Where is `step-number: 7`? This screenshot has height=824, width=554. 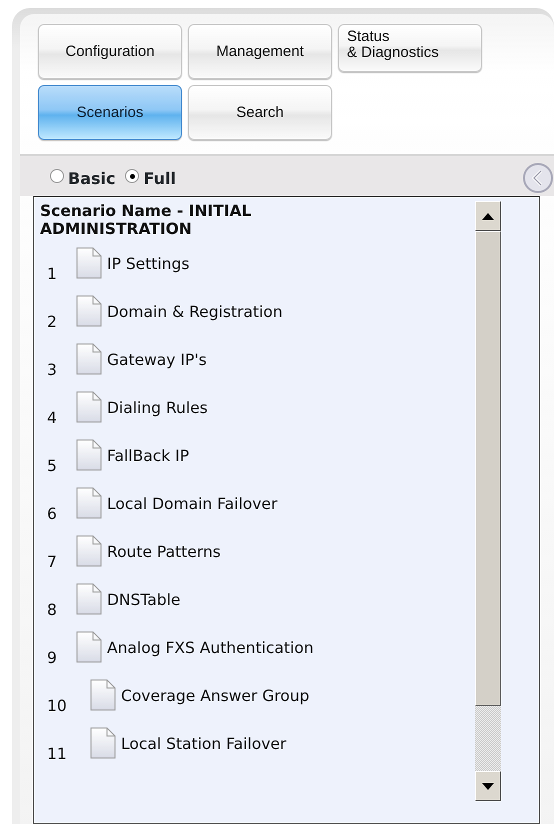
step-number: 7 is located at coordinates (52, 563).